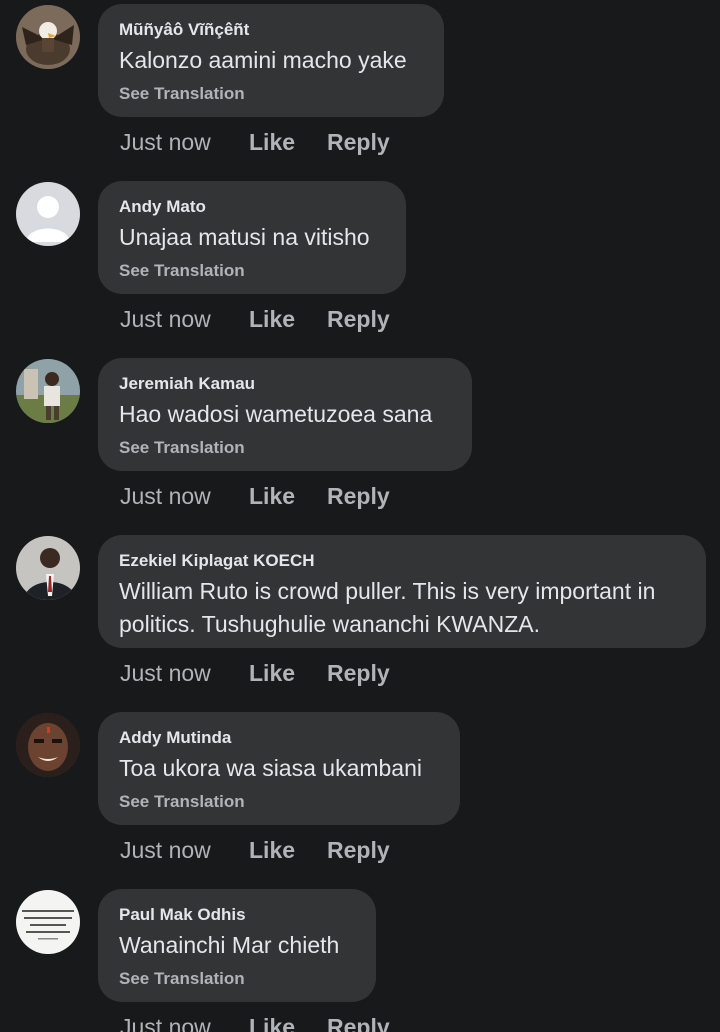 The height and width of the screenshot is (1032, 720). What do you see at coordinates (229, 945) in the screenshot?
I see `comment-text: Wanainchi Mar chieth` at bounding box center [229, 945].